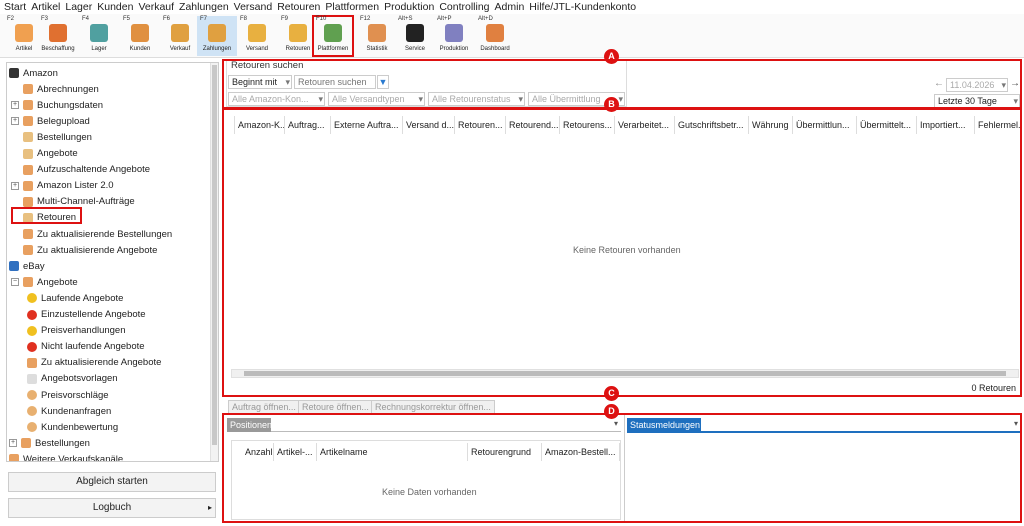 This screenshot has height=526, width=1024. Describe the element at coordinates (45, 7) in the screenshot. I see `menu-item-1: Artikel` at that location.